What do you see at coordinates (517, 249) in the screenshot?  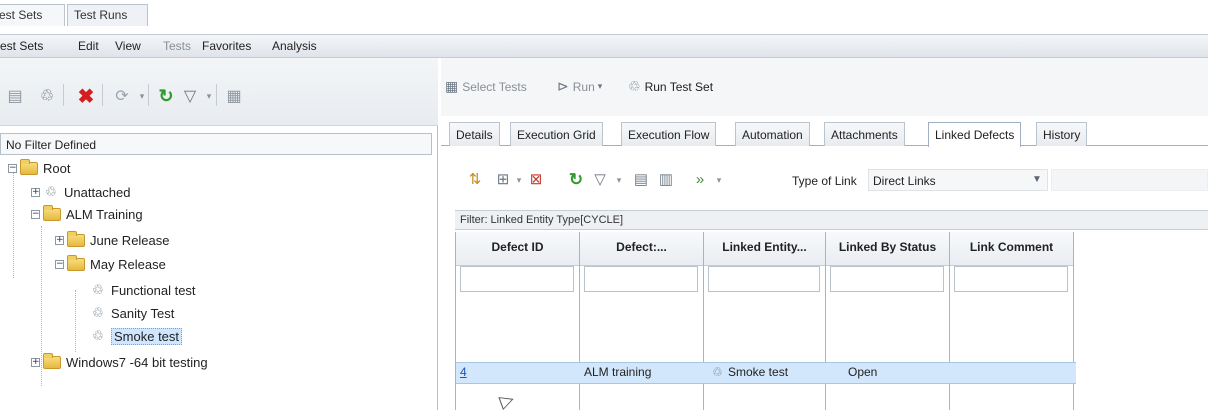 I see `column-header-defect-id: Defect ID` at bounding box center [517, 249].